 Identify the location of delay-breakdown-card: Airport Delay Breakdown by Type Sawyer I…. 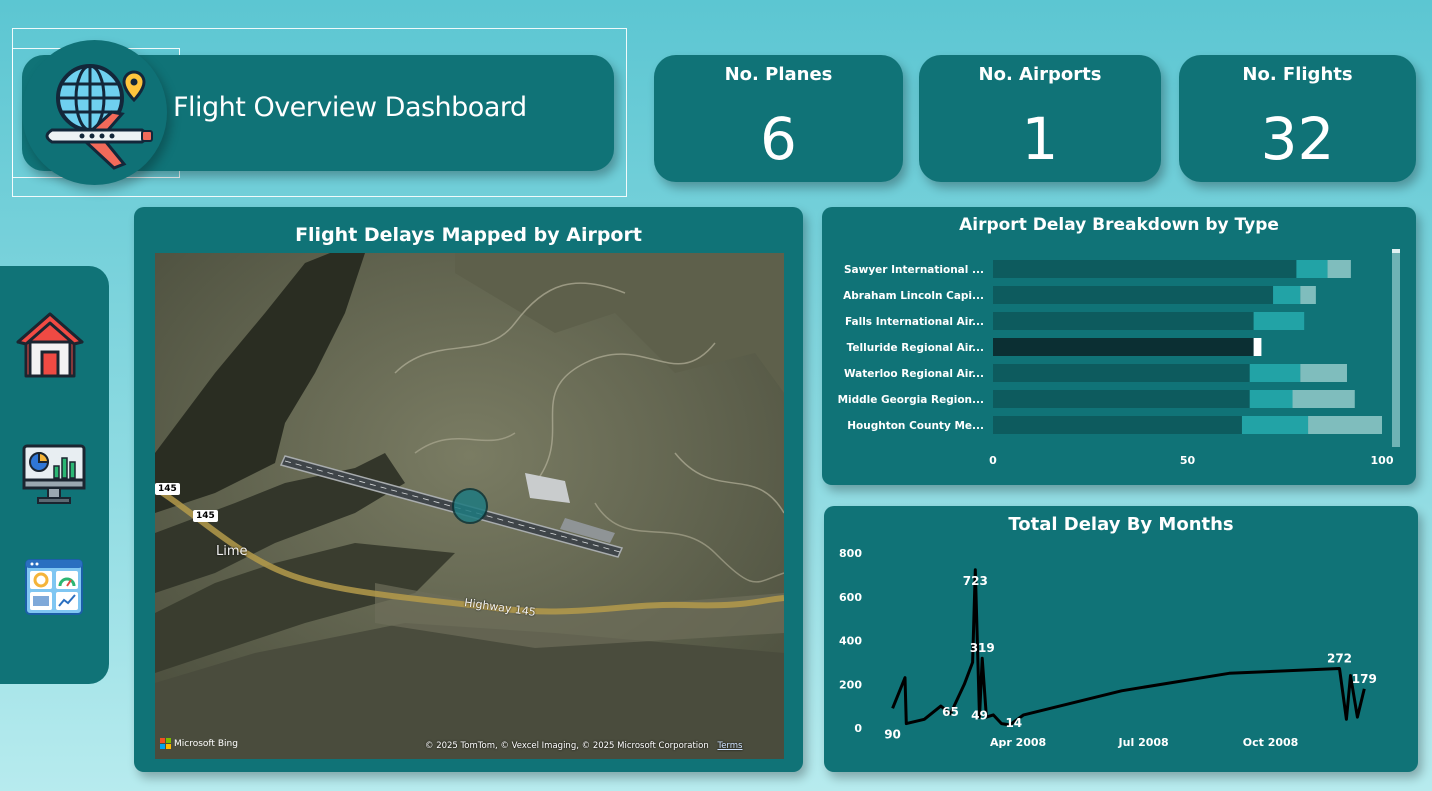
(1119, 346).